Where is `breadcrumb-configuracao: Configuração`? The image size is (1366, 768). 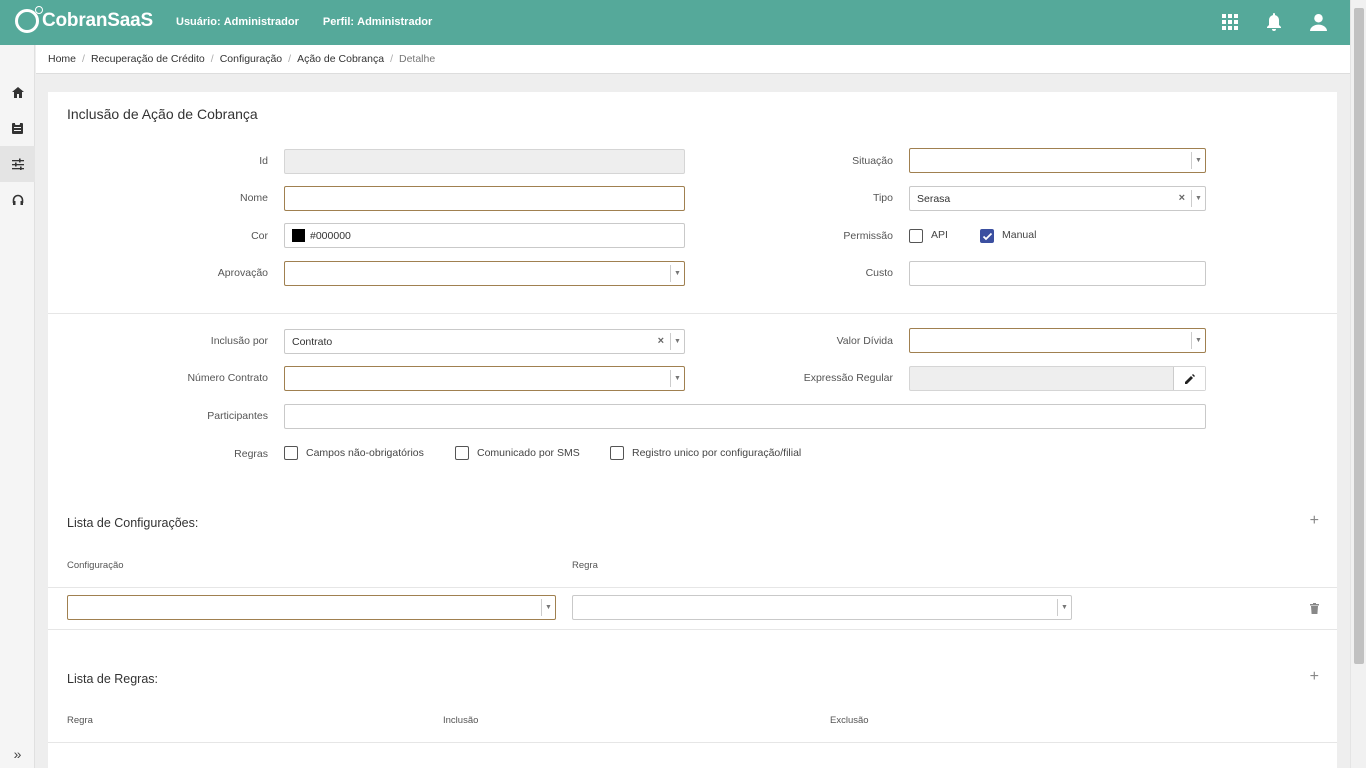
breadcrumb-configuracao: Configuração is located at coordinates (251, 59).